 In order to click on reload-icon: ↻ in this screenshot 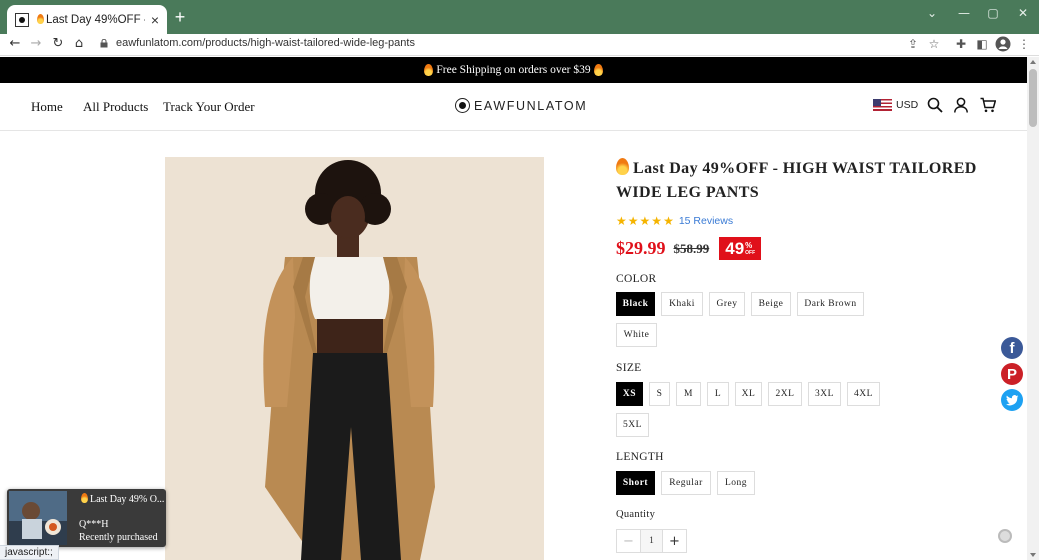, I will do `click(58, 44)`.